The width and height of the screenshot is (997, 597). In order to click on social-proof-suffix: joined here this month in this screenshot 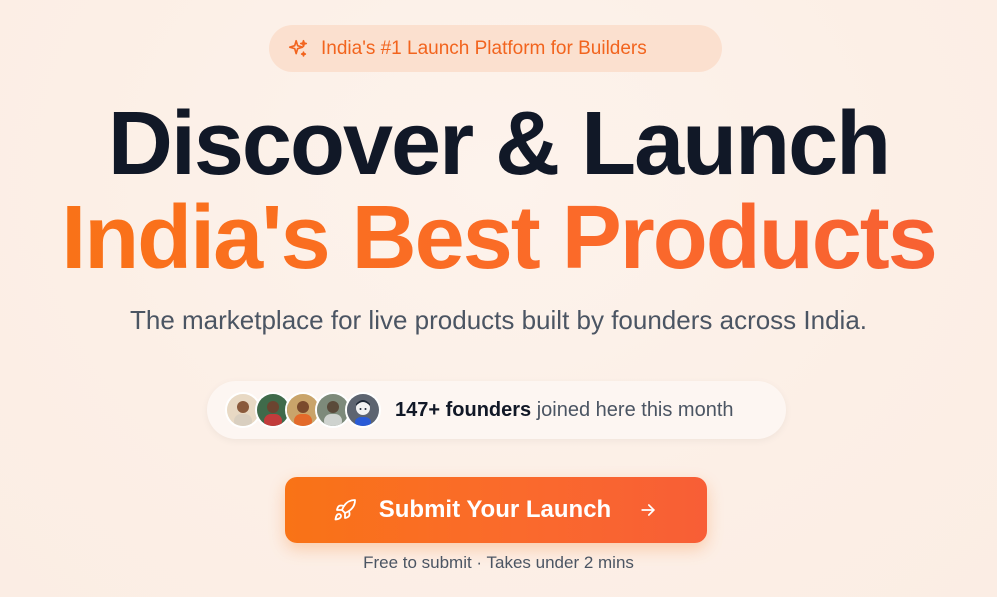, I will do `click(635, 409)`.